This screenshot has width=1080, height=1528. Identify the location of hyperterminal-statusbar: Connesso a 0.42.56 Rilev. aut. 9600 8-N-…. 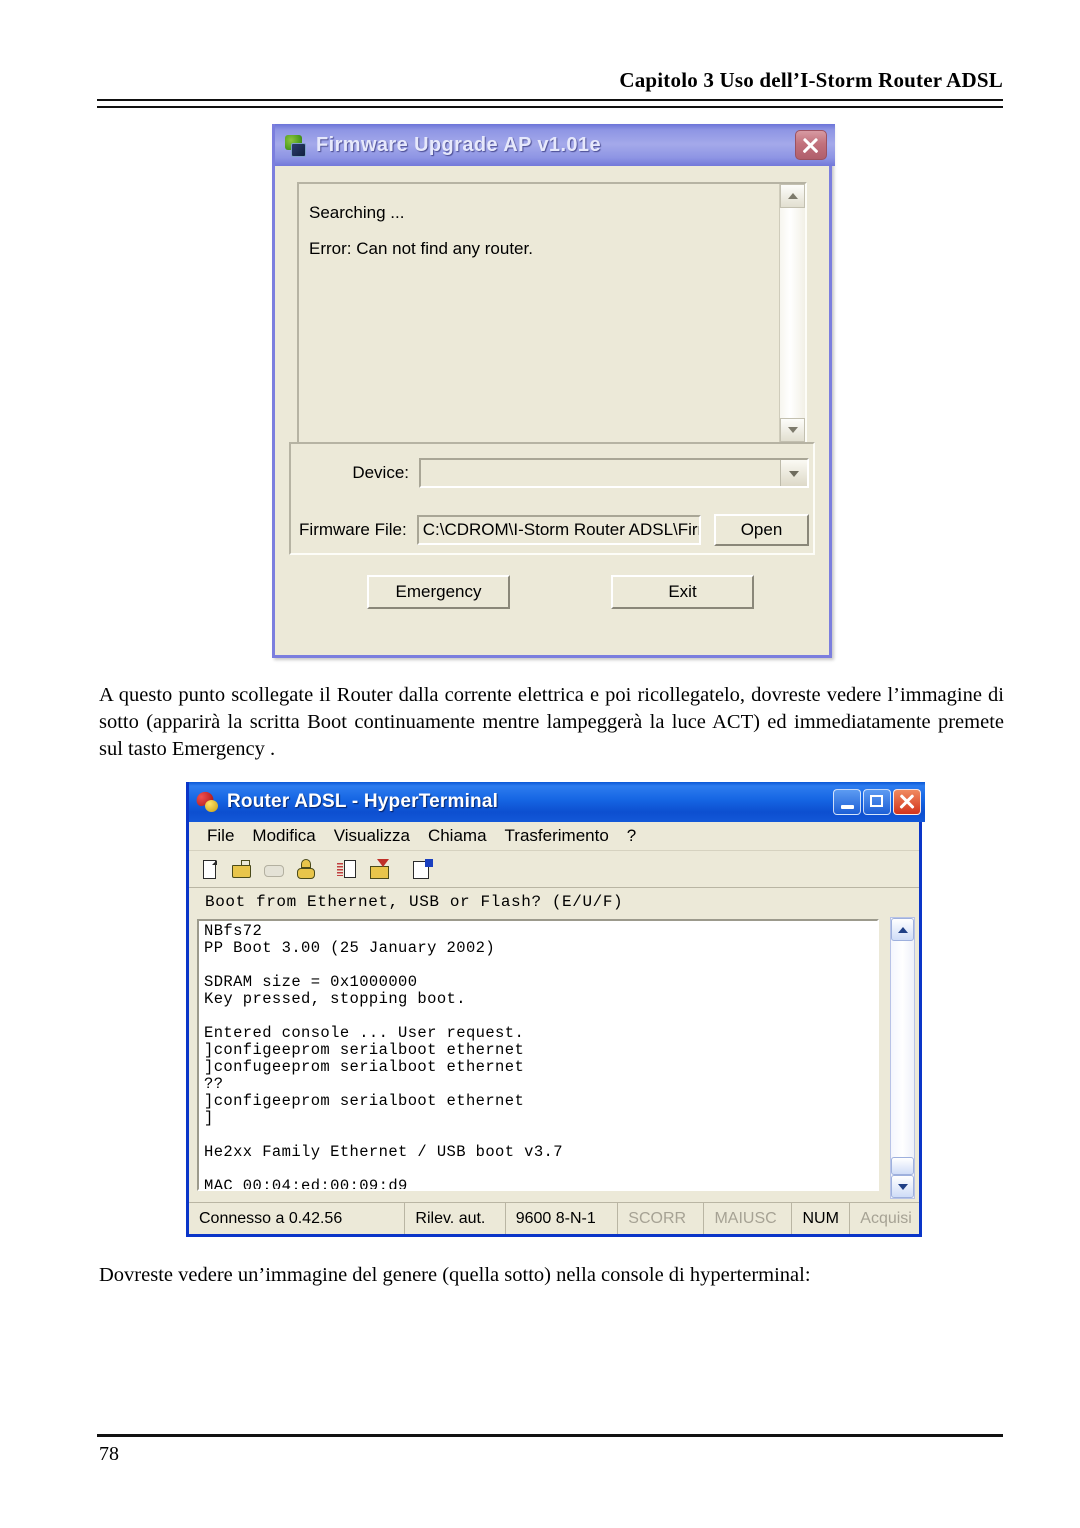
(554, 1218).